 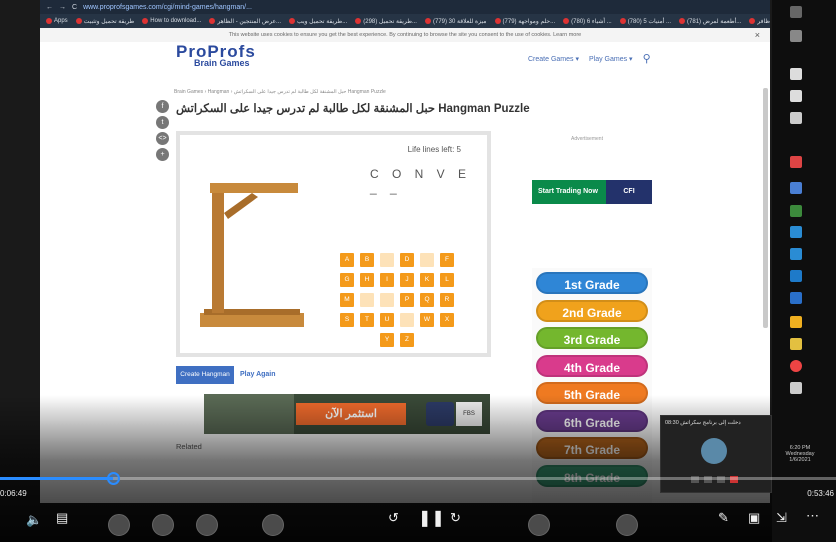 I want to click on plus-icon: +, so click(x=162, y=154).